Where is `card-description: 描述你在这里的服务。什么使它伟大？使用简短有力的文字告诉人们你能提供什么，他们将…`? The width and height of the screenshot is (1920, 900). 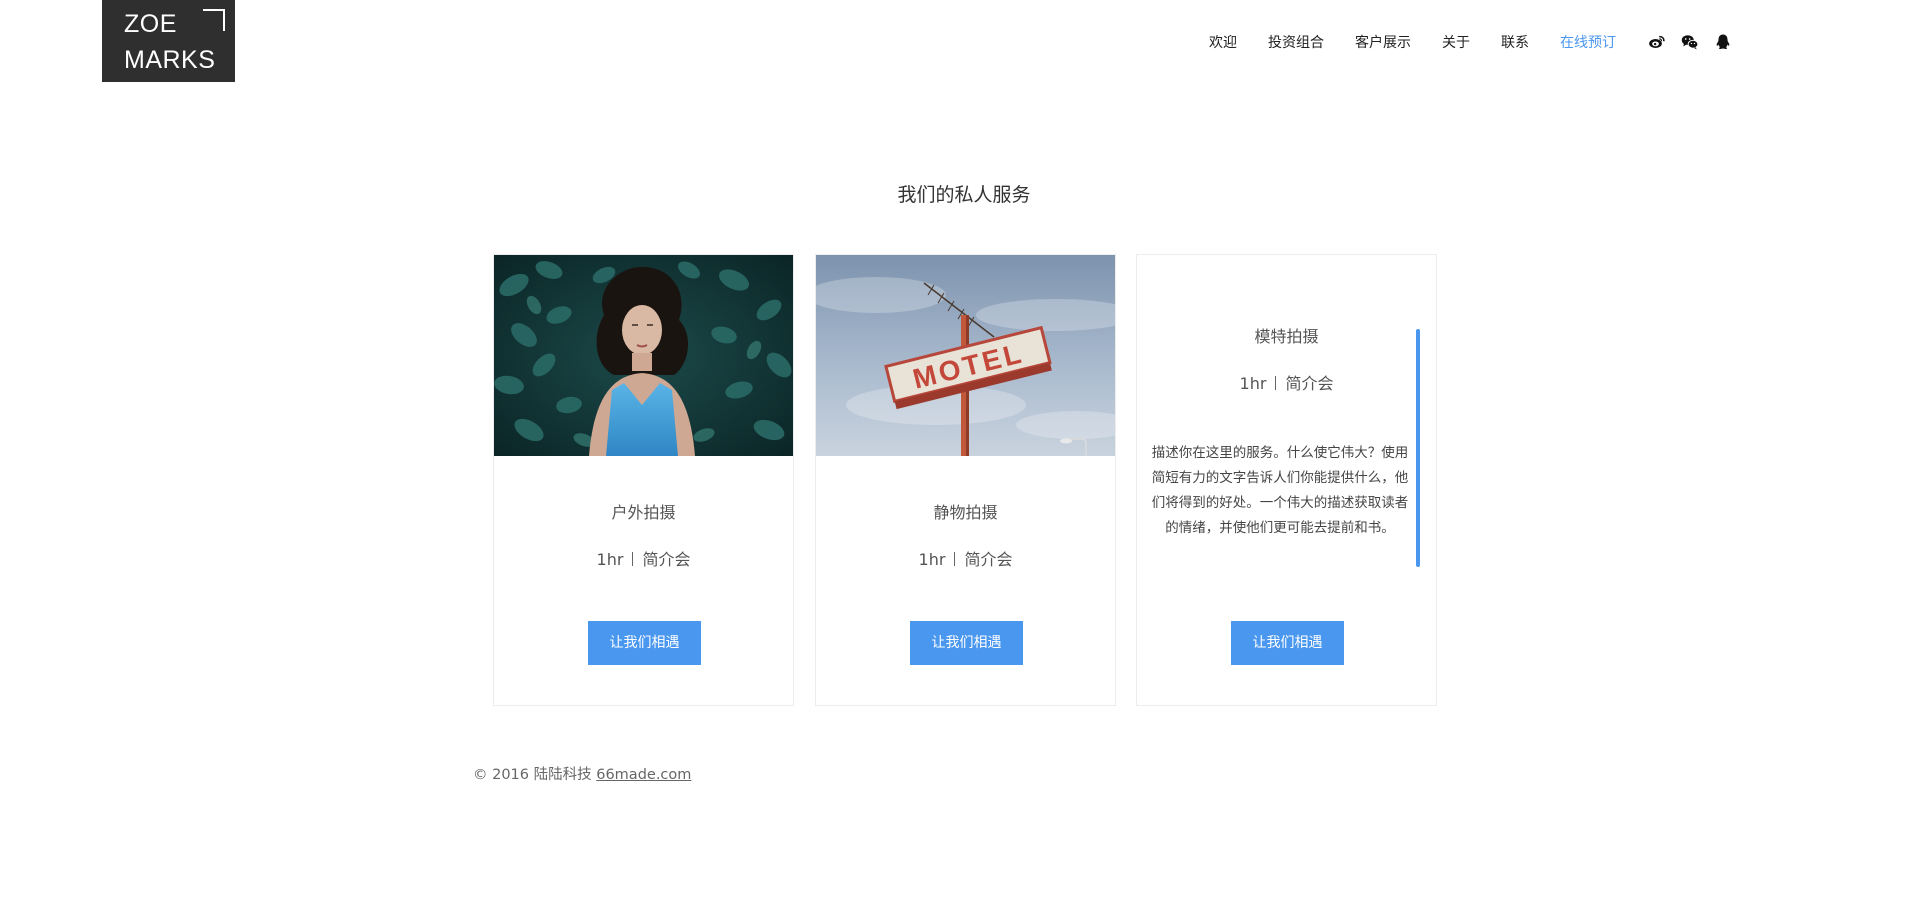 card-description: 描述你在这里的服务。什么使它伟大？使用简短有力的文字告诉人们你能提供什么，他们将… is located at coordinates (1280, 490).